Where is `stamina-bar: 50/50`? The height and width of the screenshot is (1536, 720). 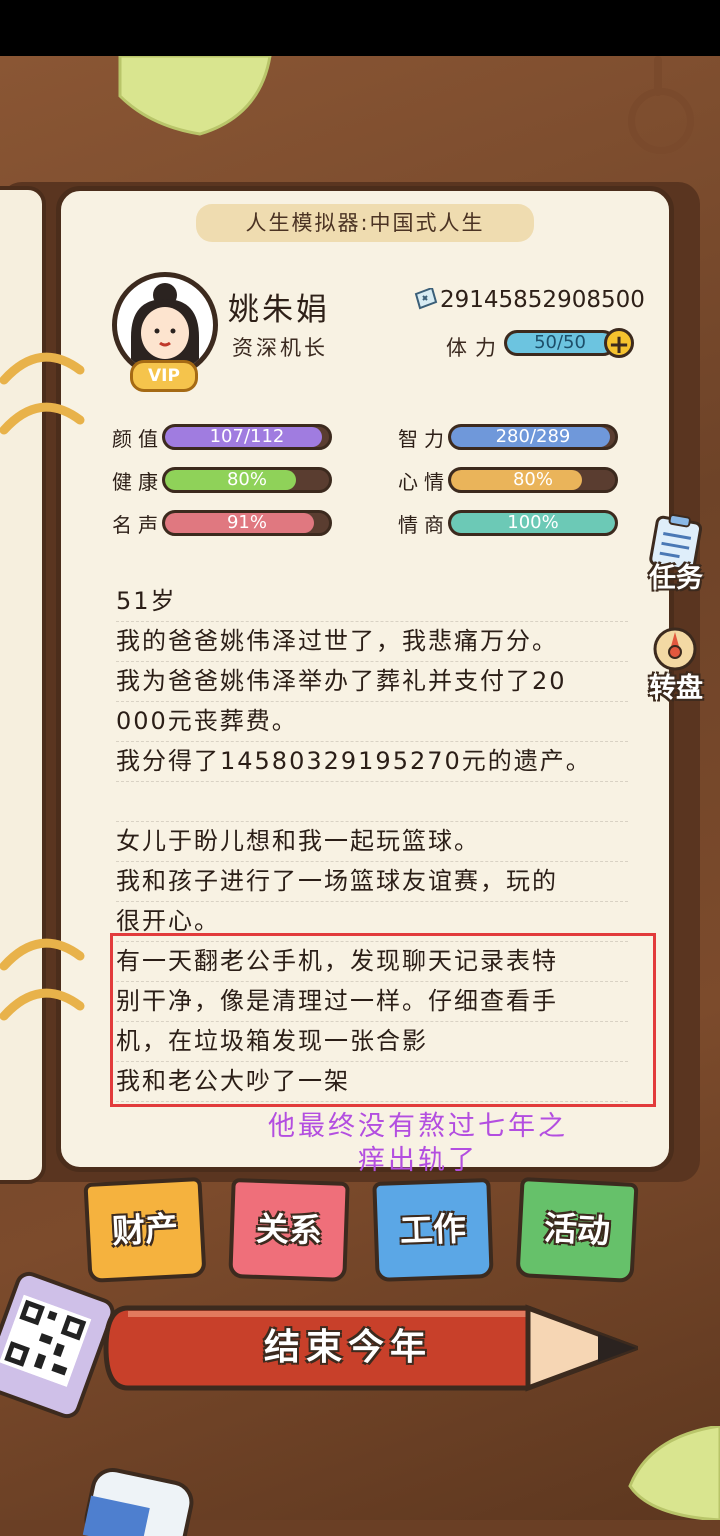 stamina-bar: 50/50 is located at coordinates (560, 343).